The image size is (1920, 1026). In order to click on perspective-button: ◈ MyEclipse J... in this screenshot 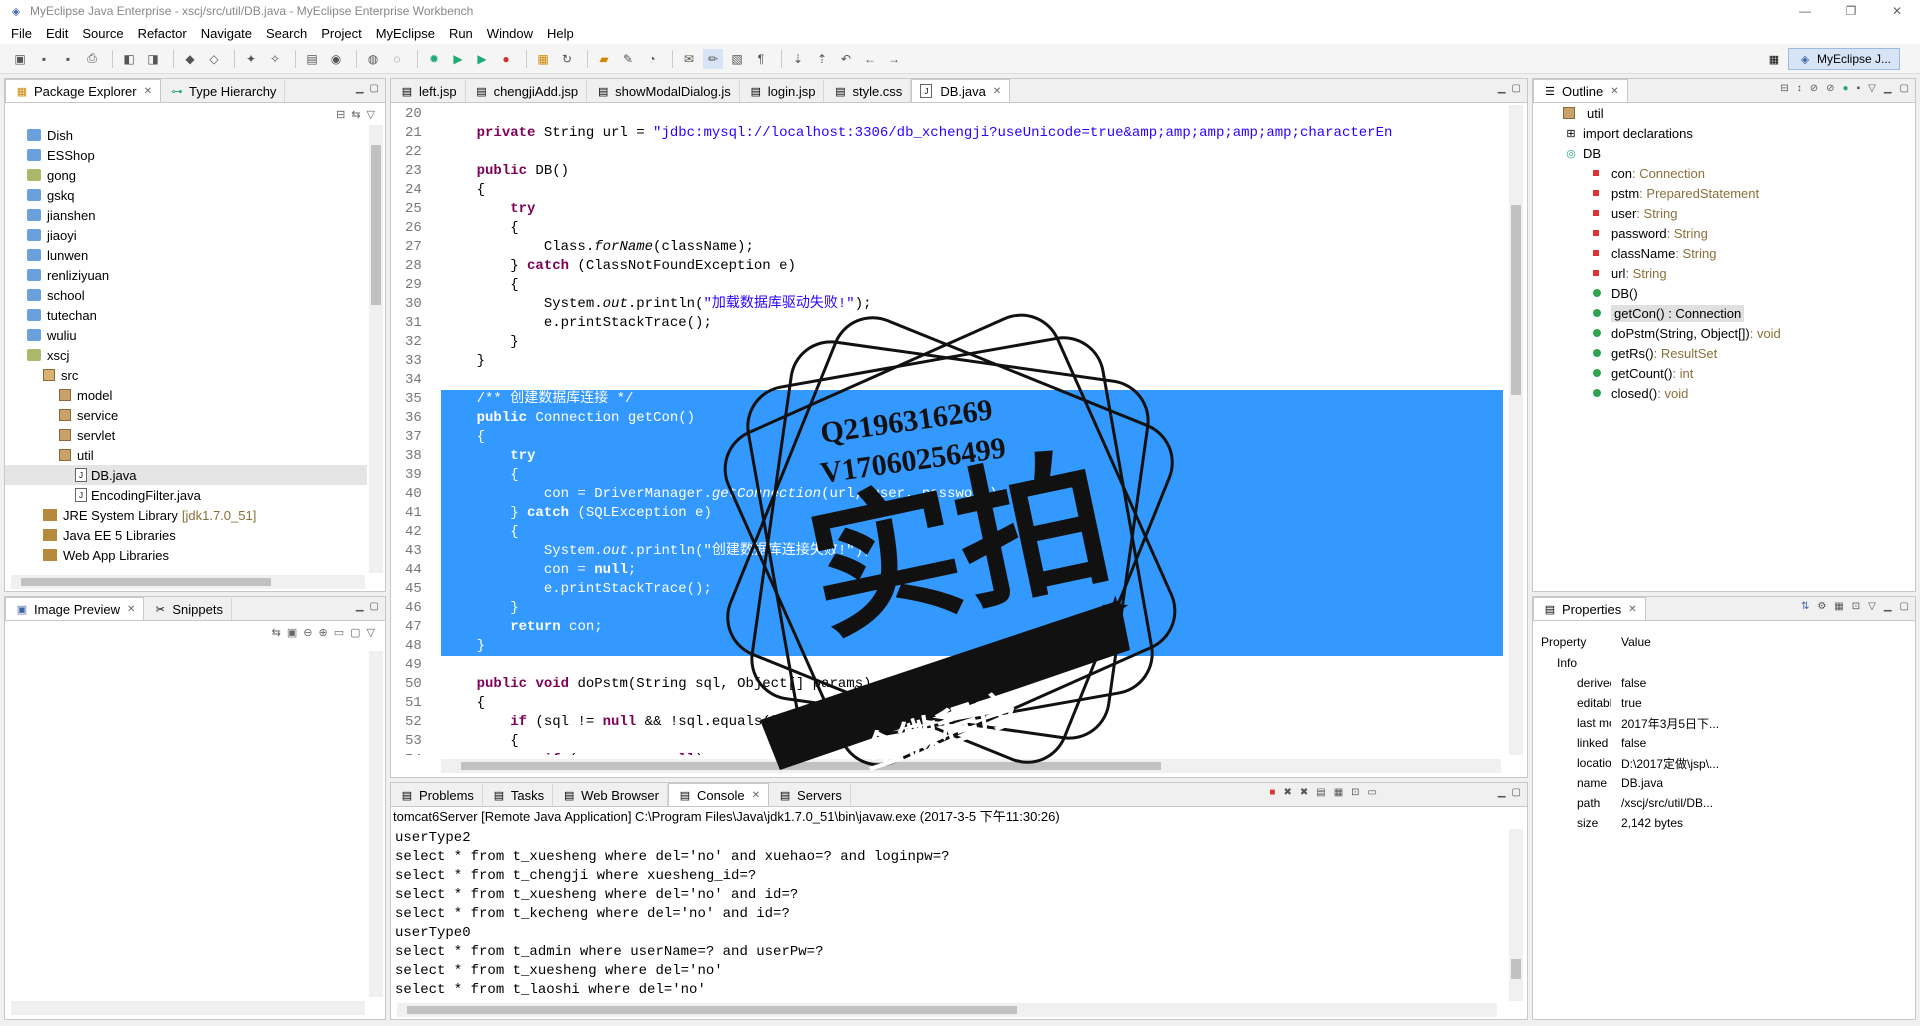, I will do `click(1843, 59)`.